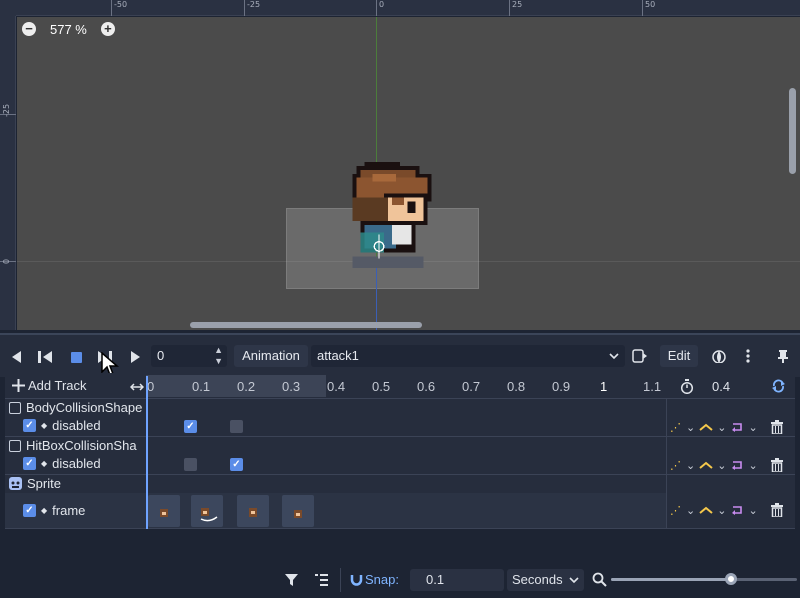  I want to click on snap-unit-select: Seconds, so click(545, 580).